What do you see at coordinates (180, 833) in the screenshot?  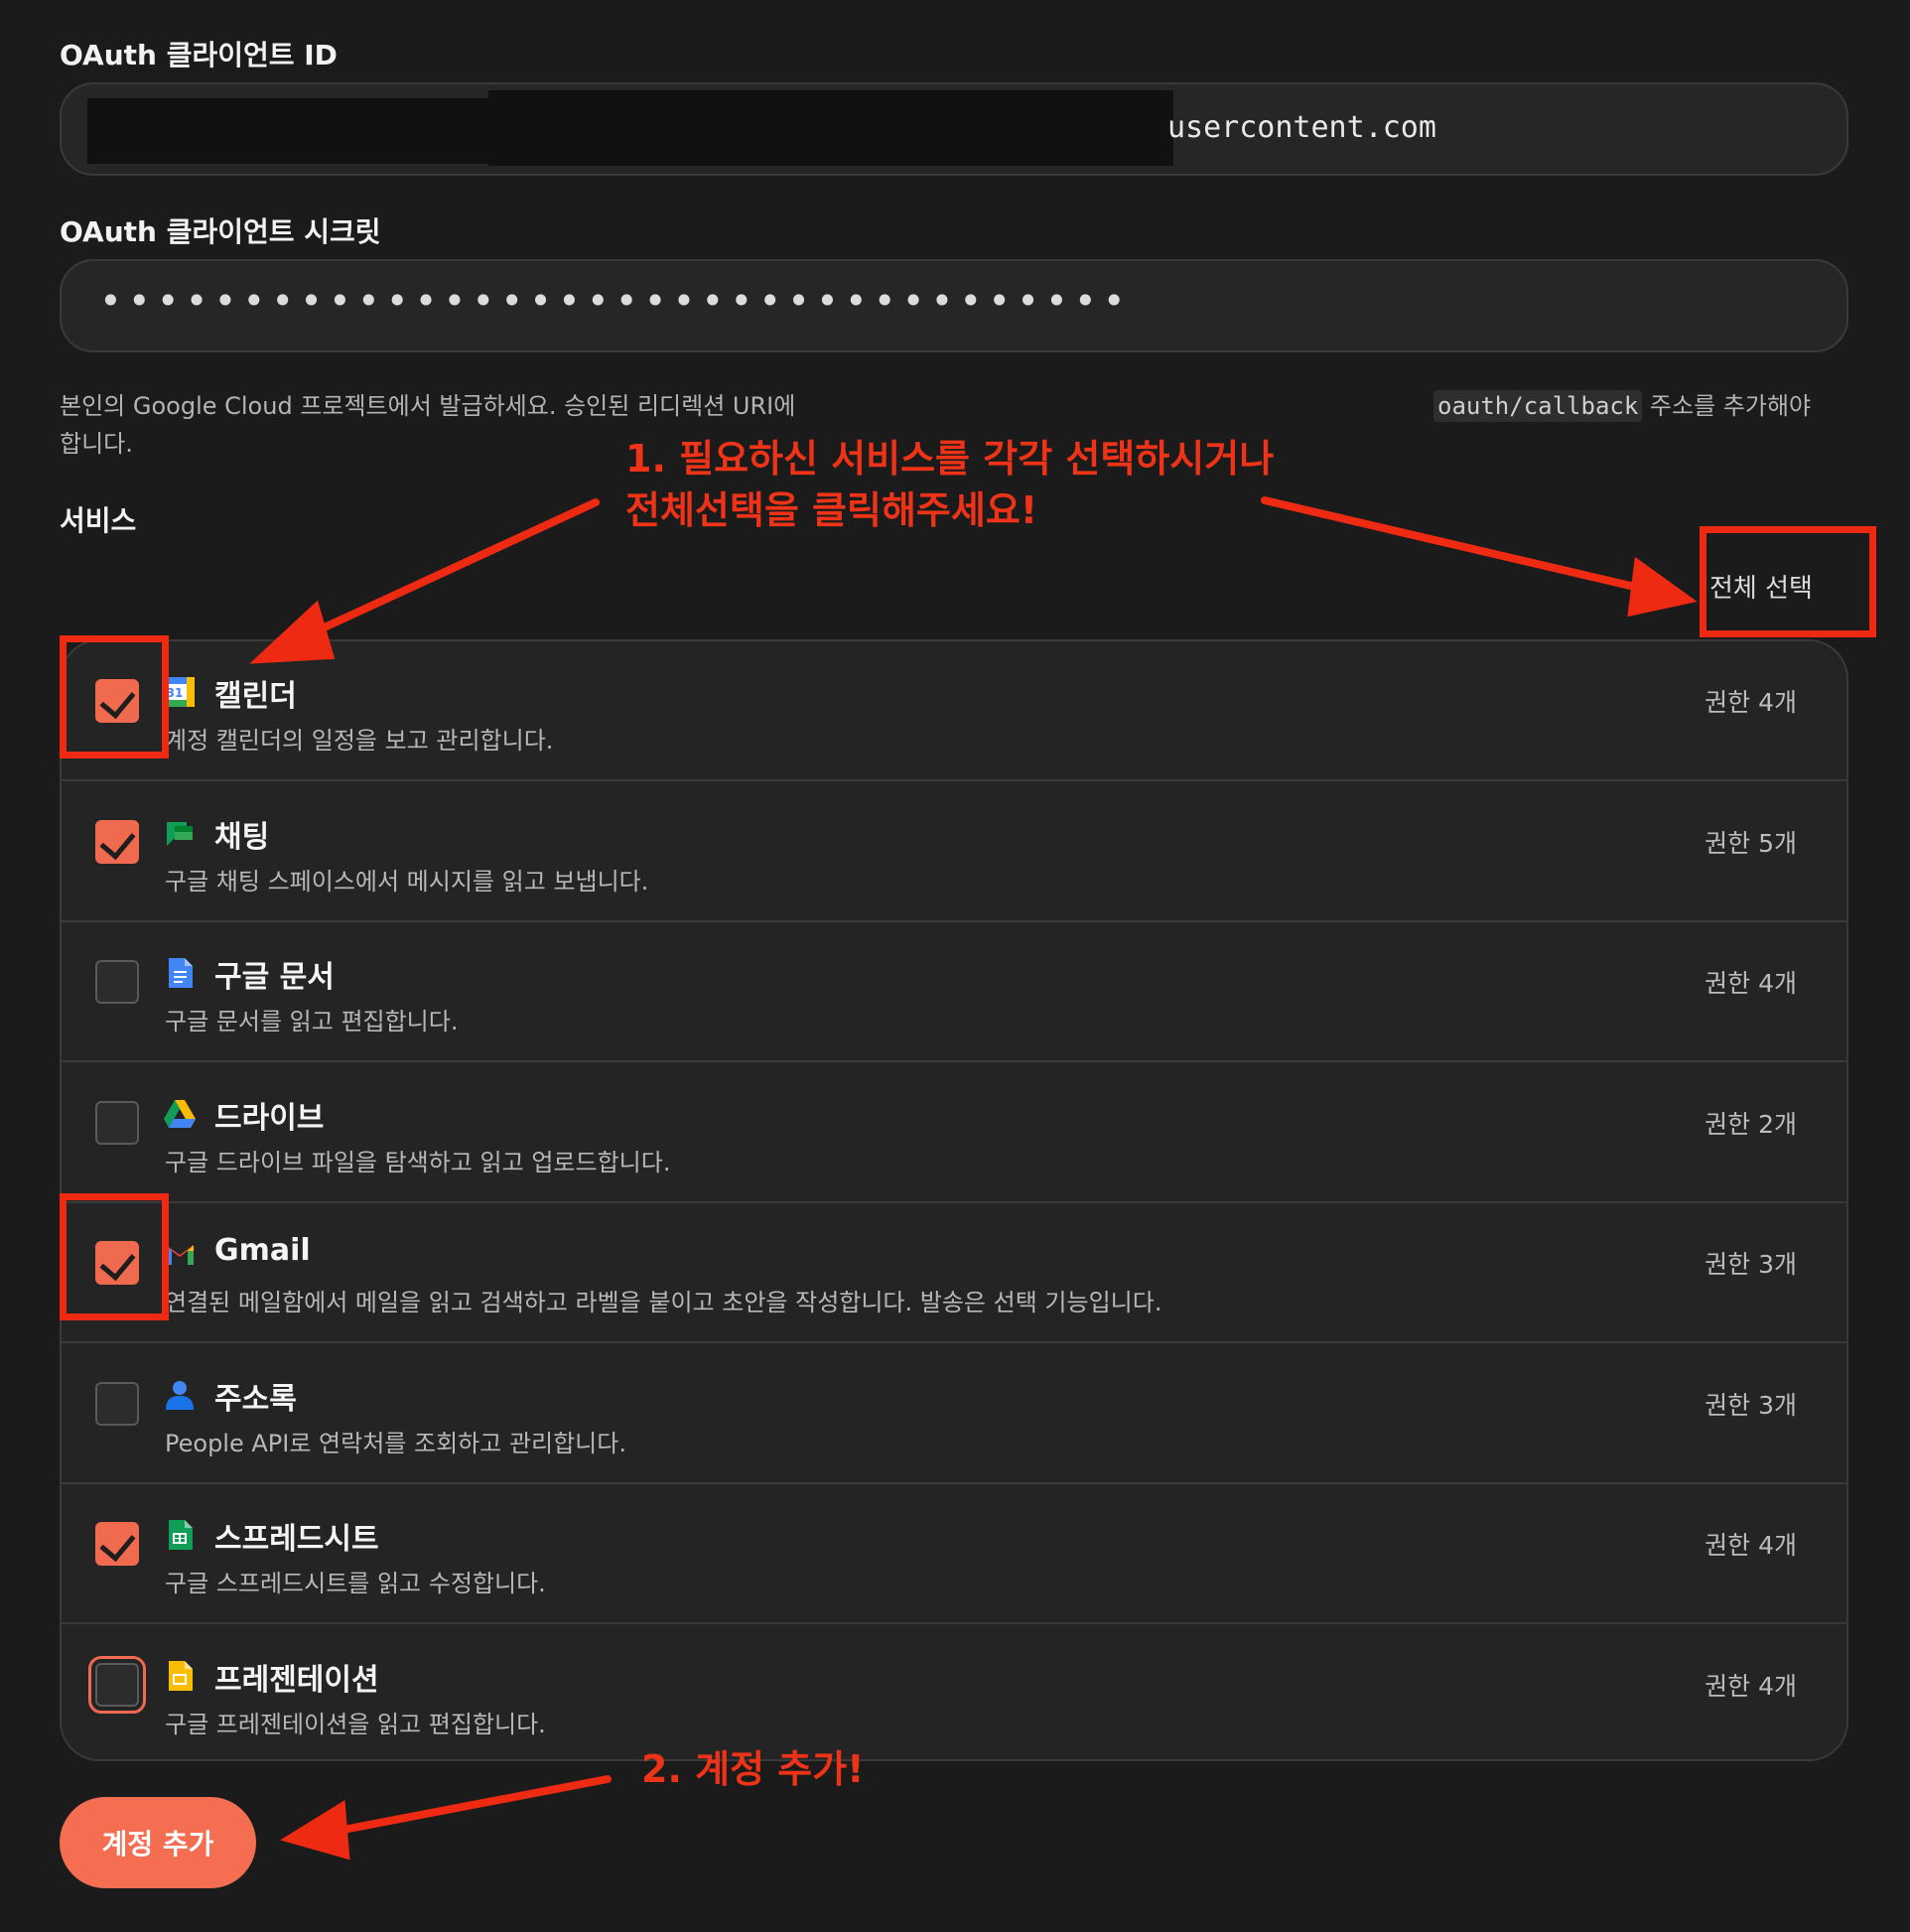 I see `chat-icon` at bounding box center [180, 833].